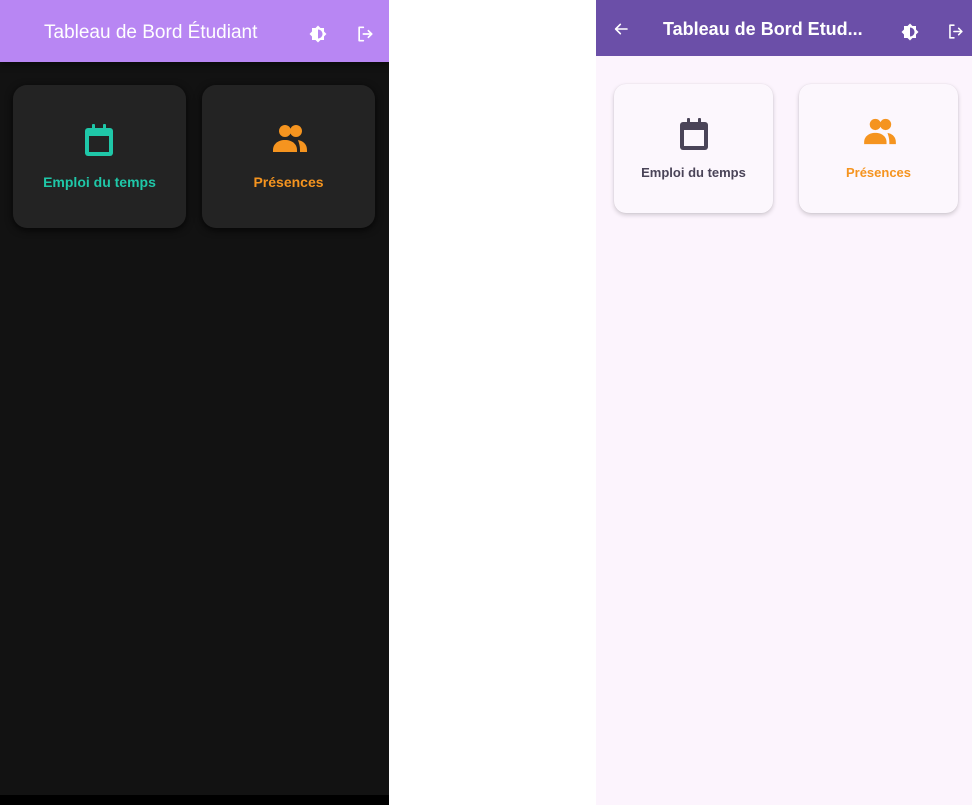  Describe the element at coordinates (194, 800) in the screenshot. I see `navigation-bar` at that location.